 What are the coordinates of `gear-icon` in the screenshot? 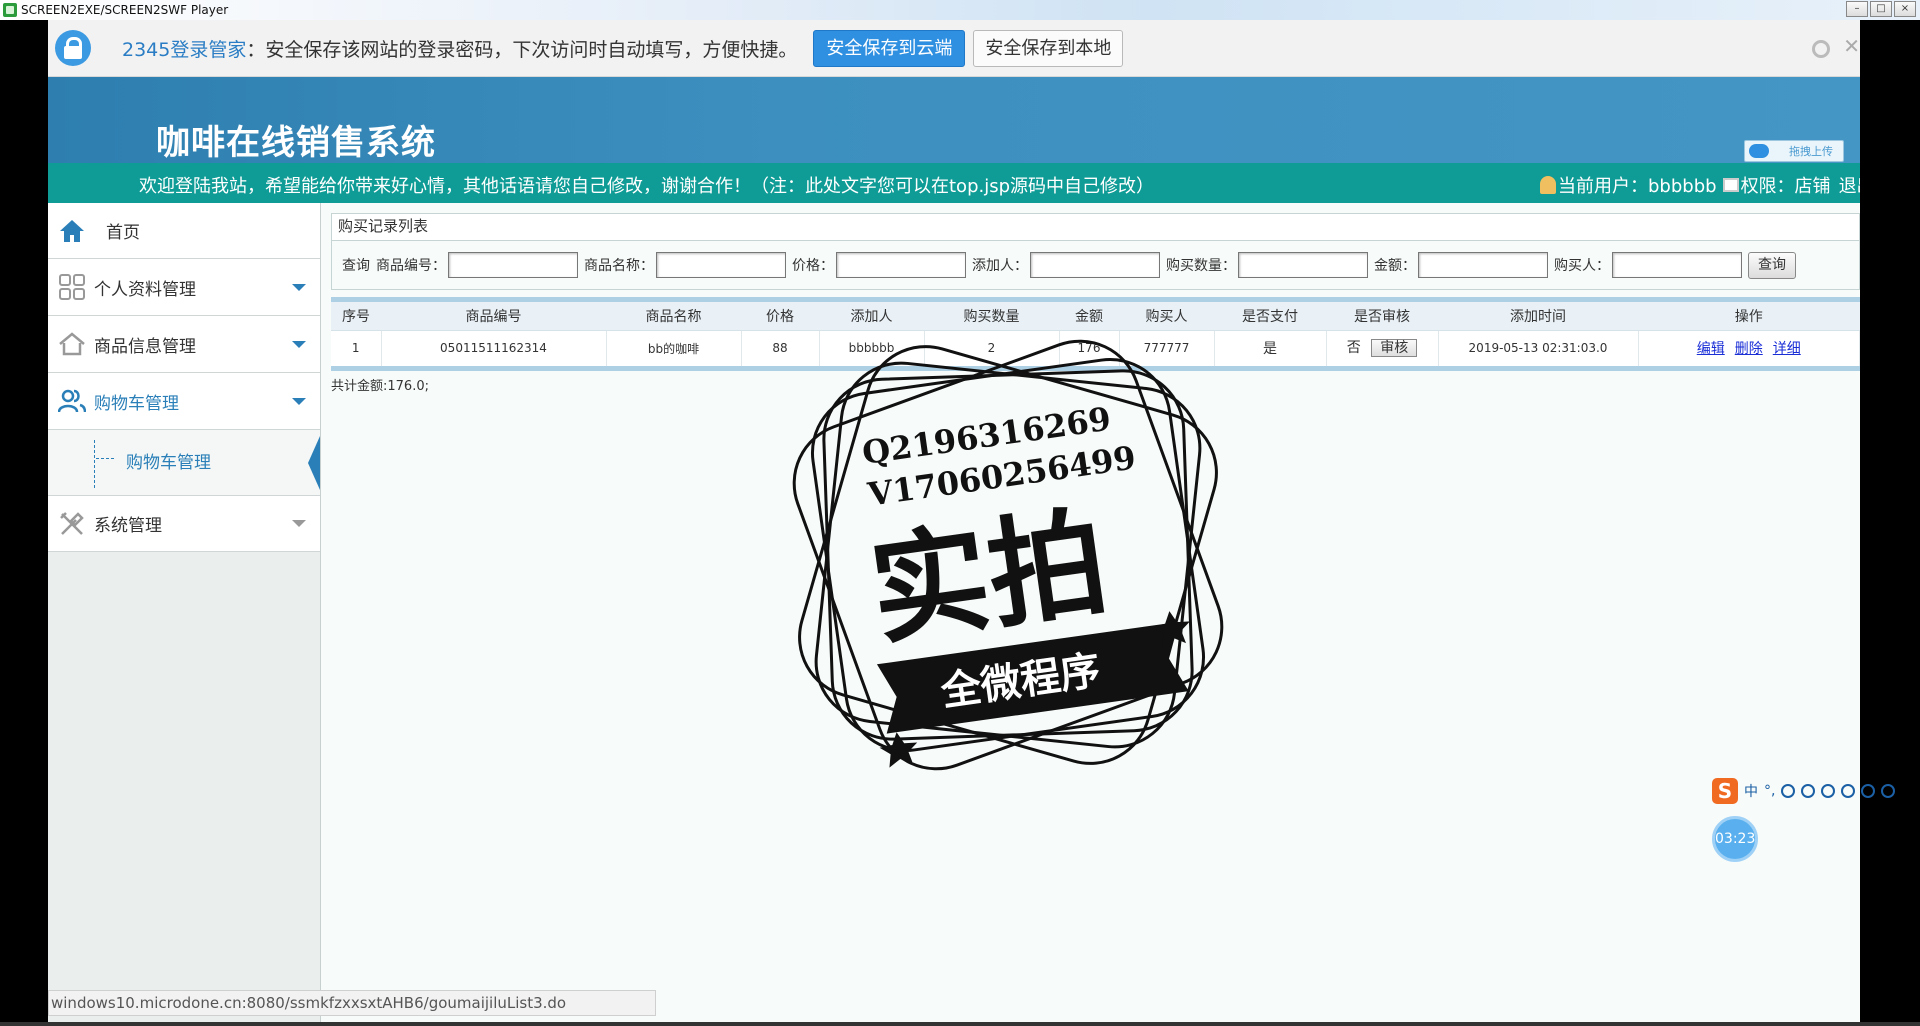 It's located at (1821, 49).